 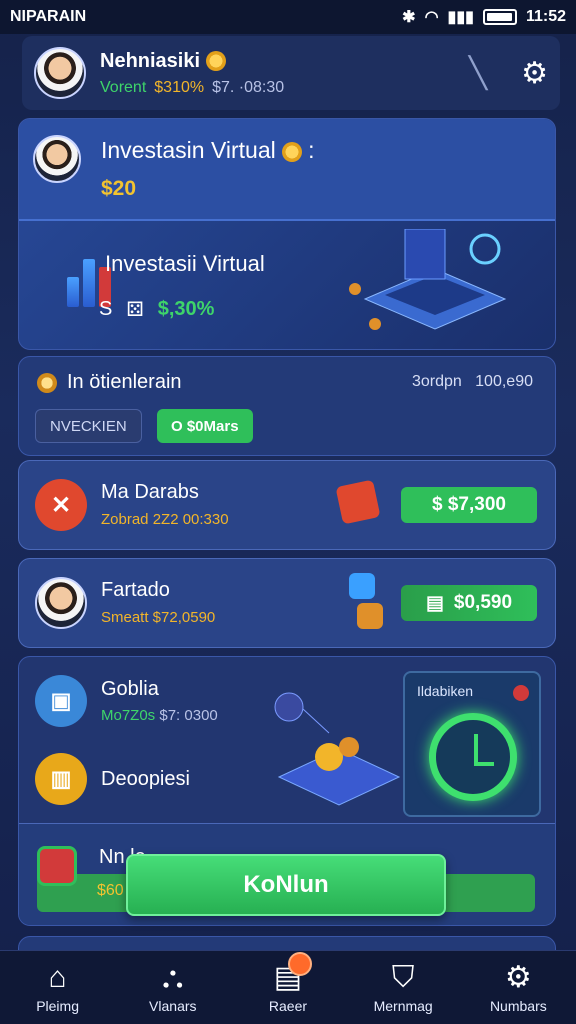 What do you see at coordinates (431, 17) in the screenshot?
I see `wifi-icon: ◠` at bounding box center [431, 17].